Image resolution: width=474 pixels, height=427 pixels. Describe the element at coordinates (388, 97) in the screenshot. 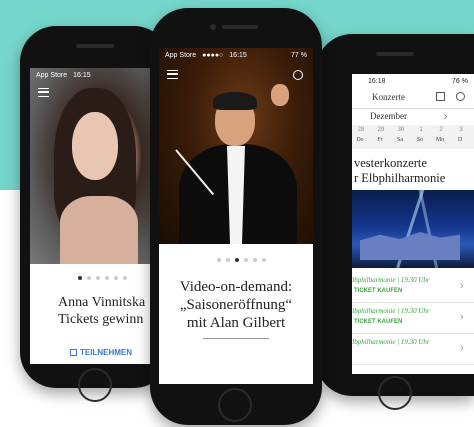

I see `nav-title: Konzerte` at that location.